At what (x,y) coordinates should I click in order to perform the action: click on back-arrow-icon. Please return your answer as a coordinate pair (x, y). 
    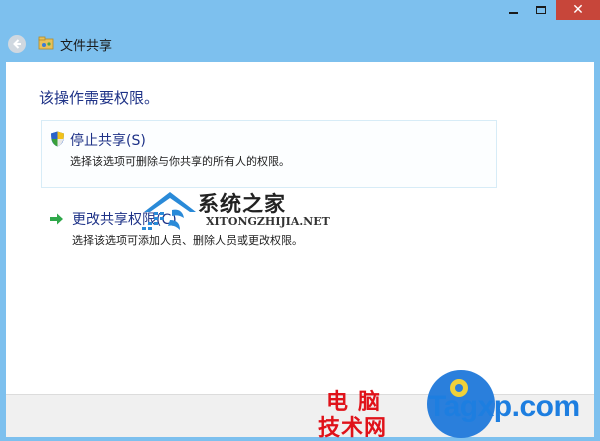
    Looking at the image, I should click on (17, 44).